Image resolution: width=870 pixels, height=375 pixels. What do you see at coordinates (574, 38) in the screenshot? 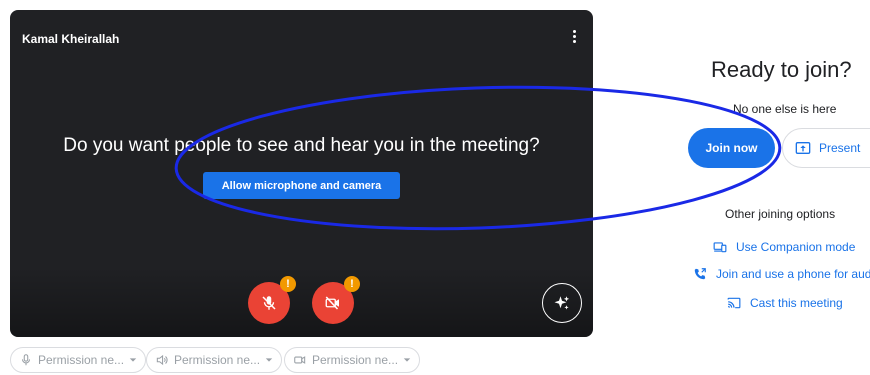
I see `more-options-icon` at bounding box center [574, 38].